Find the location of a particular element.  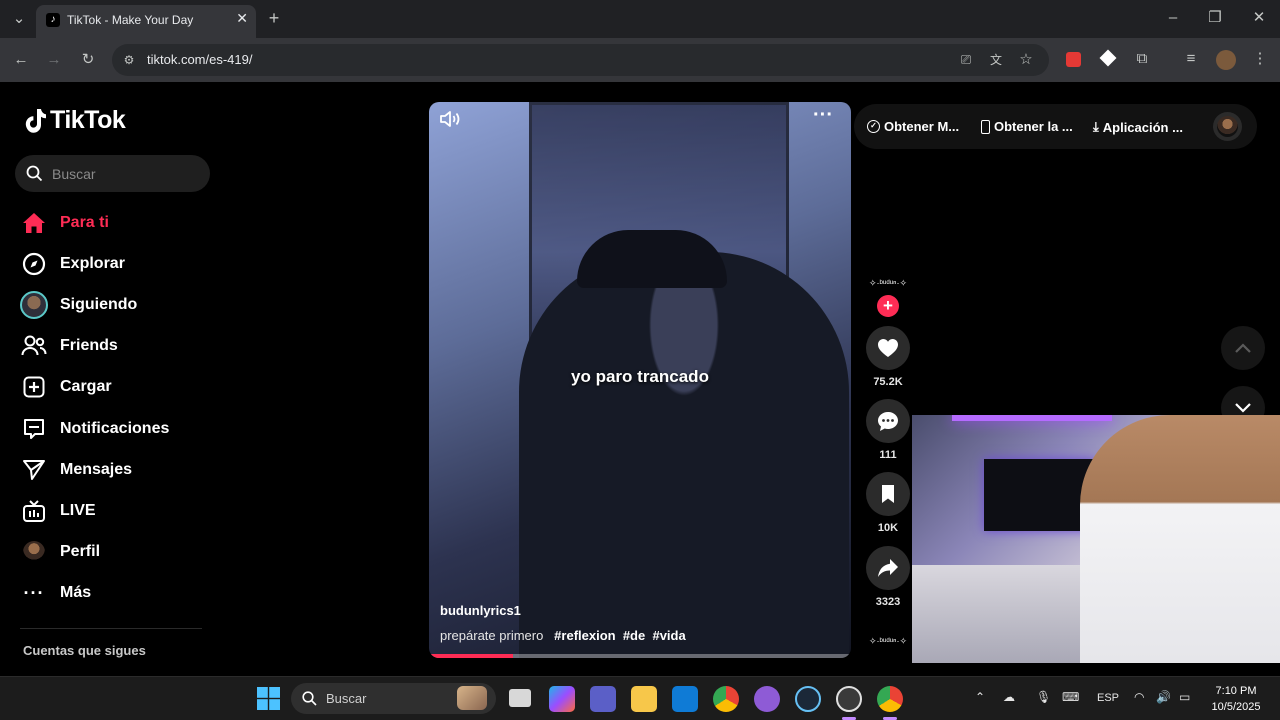

chrome-icon is located at coordinates (726, 699).